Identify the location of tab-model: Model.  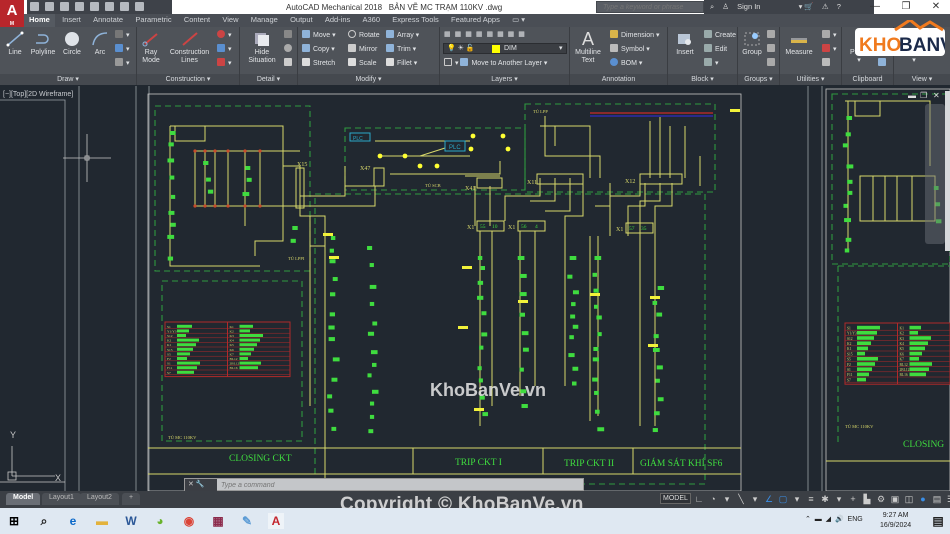
(23, 499).